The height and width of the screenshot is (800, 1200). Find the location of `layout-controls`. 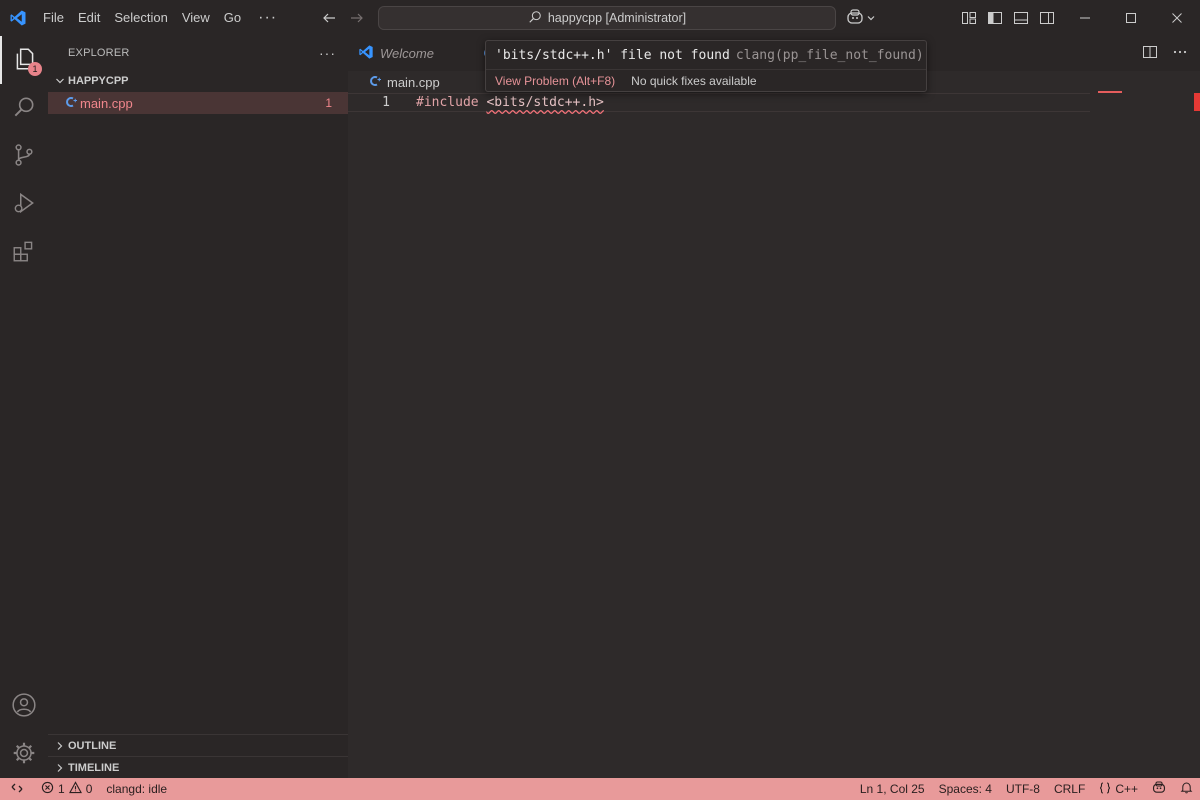

layout-controls is located at coordinates (1008, 18).